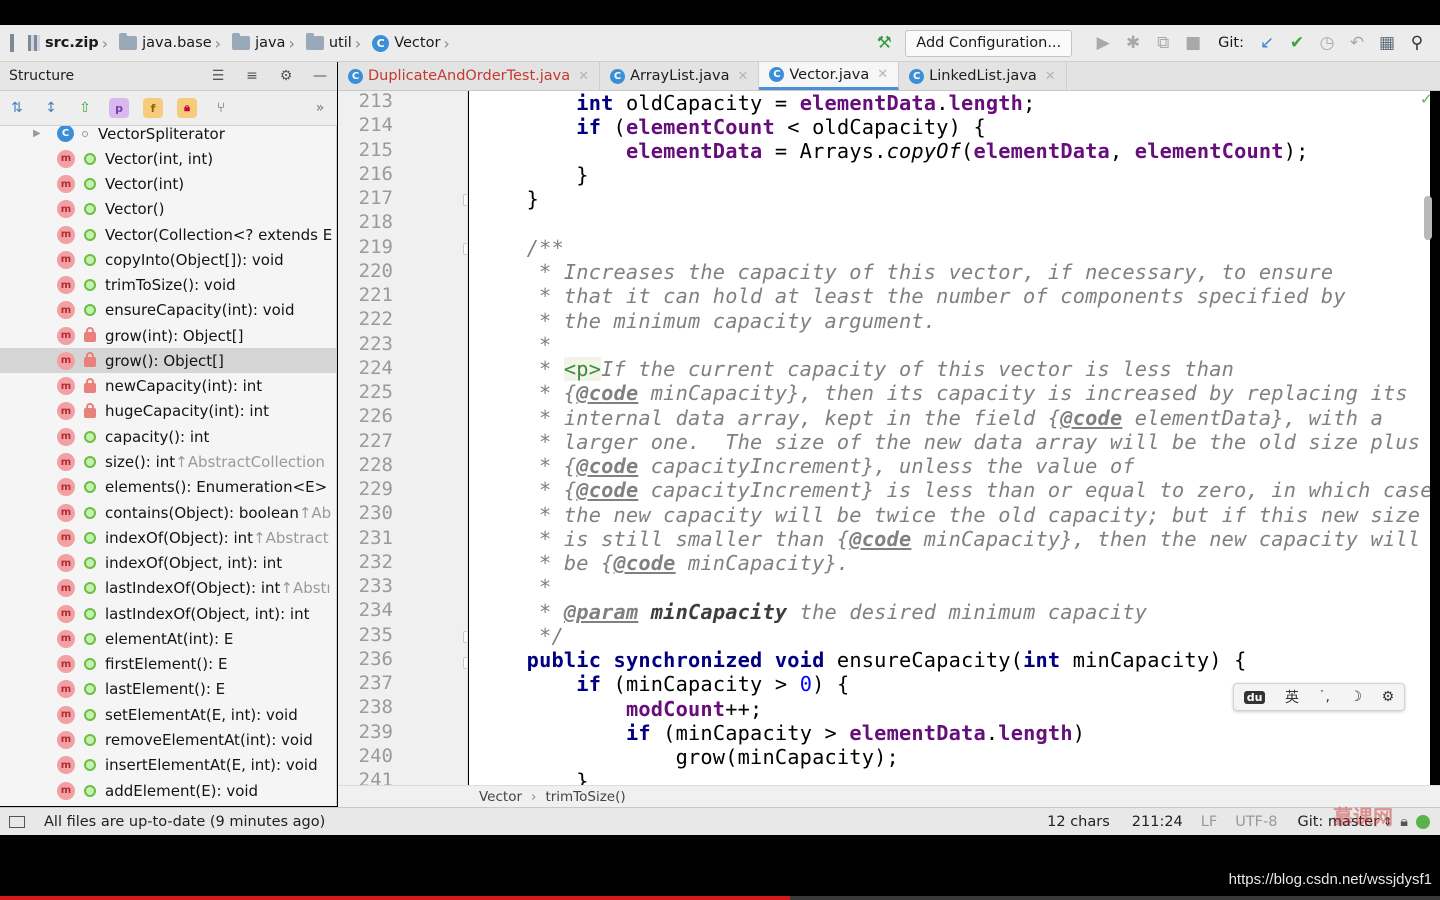 Image resolution: width=1440 pixels, height=900 pixels. Describe the element at coordinates (168, 259) in the screenshot. I see `structure-item: m copyInto(Object[]): void` at that location.